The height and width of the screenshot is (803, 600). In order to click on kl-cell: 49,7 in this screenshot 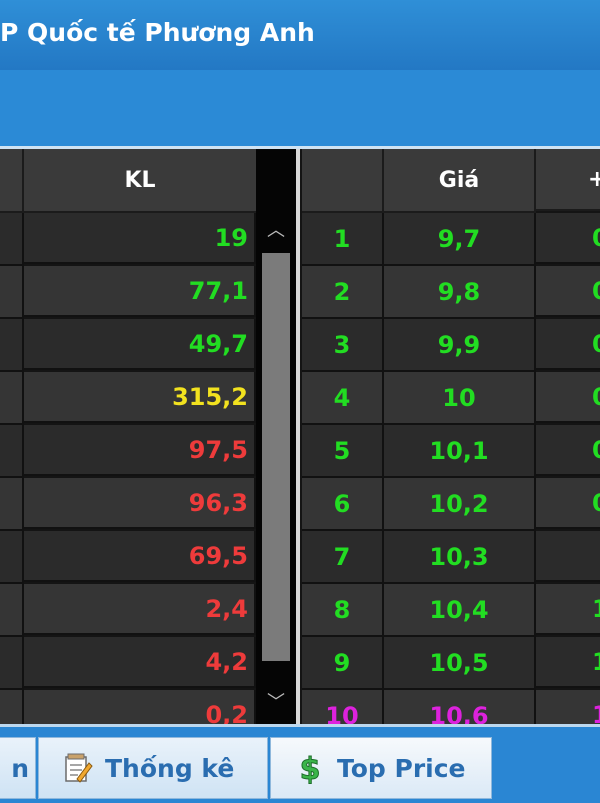, I will do `click(140, 344)`.